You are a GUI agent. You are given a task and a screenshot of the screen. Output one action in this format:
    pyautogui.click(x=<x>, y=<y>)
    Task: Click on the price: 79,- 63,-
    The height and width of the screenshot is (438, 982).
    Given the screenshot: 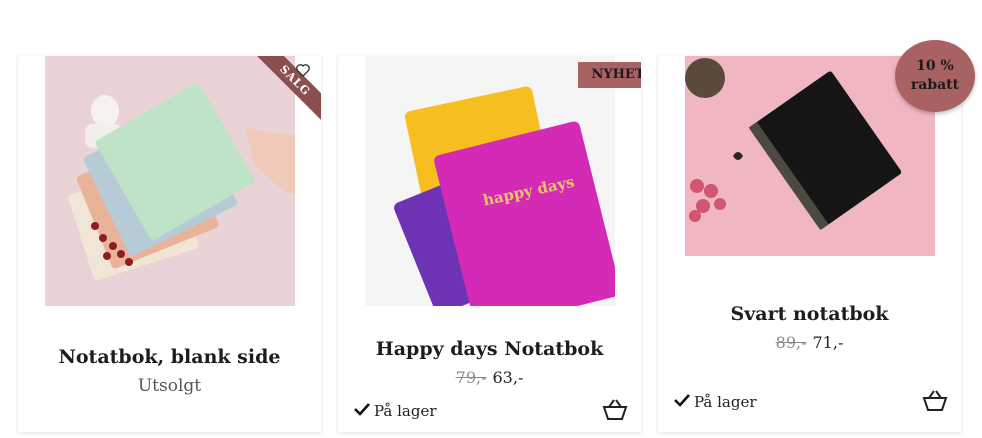 What is the action you would take?
    pyautogui.click(x=489, y=377)
    